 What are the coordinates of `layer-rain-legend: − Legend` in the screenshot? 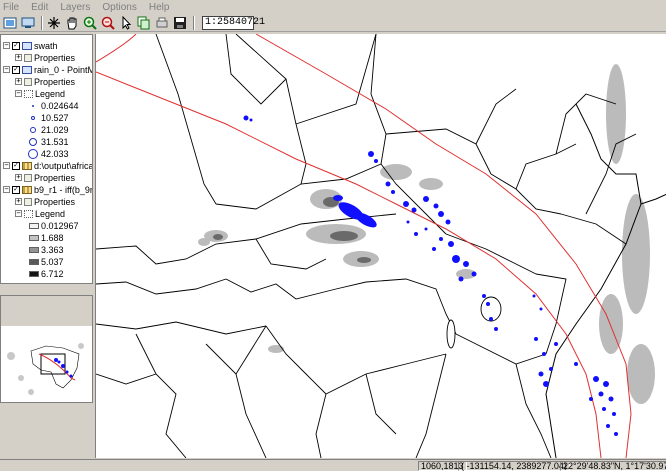 It's located at (40, 93).